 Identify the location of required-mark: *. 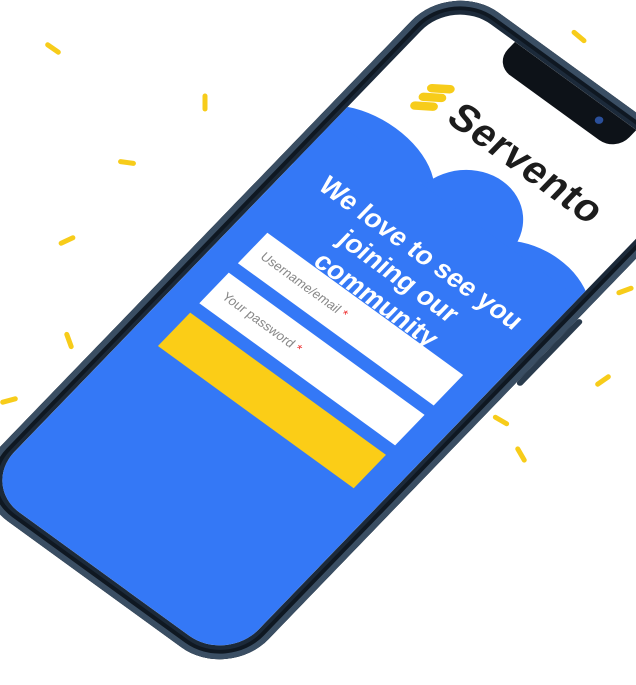
(344, 313).